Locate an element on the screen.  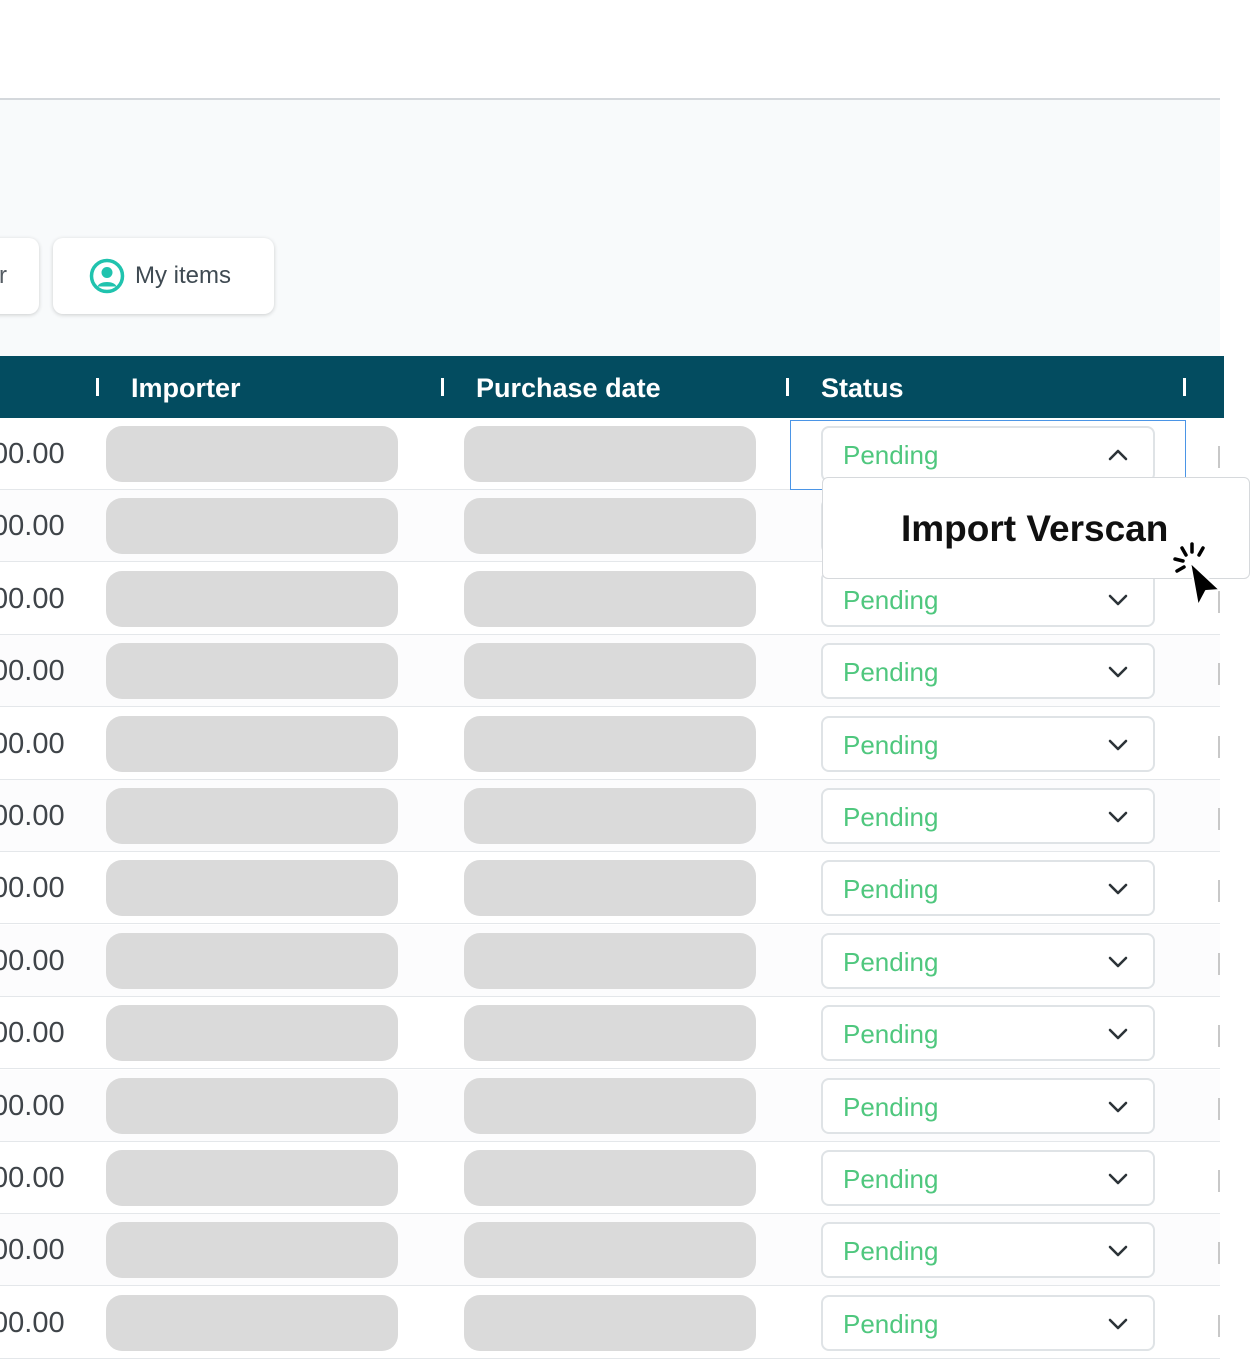
column-header-status: Status is located at coordinates (862, 387).